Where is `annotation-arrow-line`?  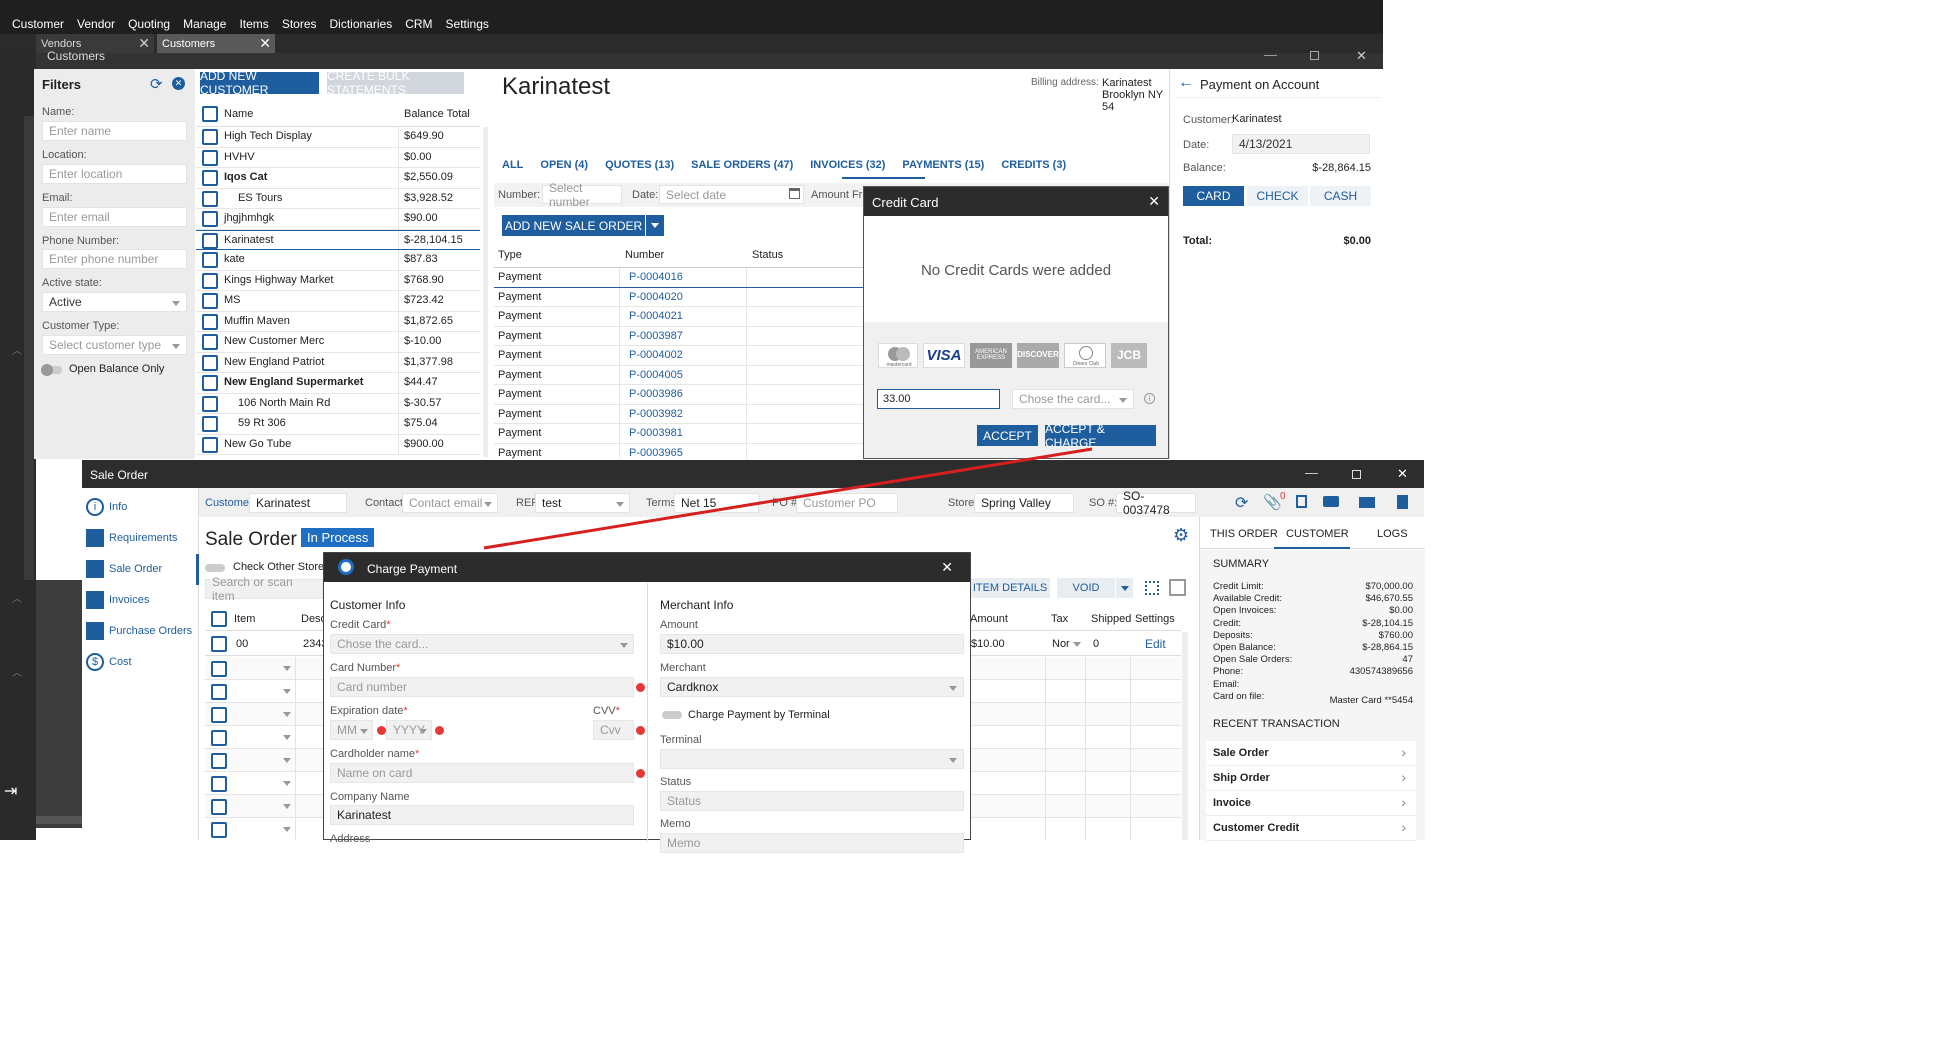
annotation-arrow-line is located at coordinates (788, 498).